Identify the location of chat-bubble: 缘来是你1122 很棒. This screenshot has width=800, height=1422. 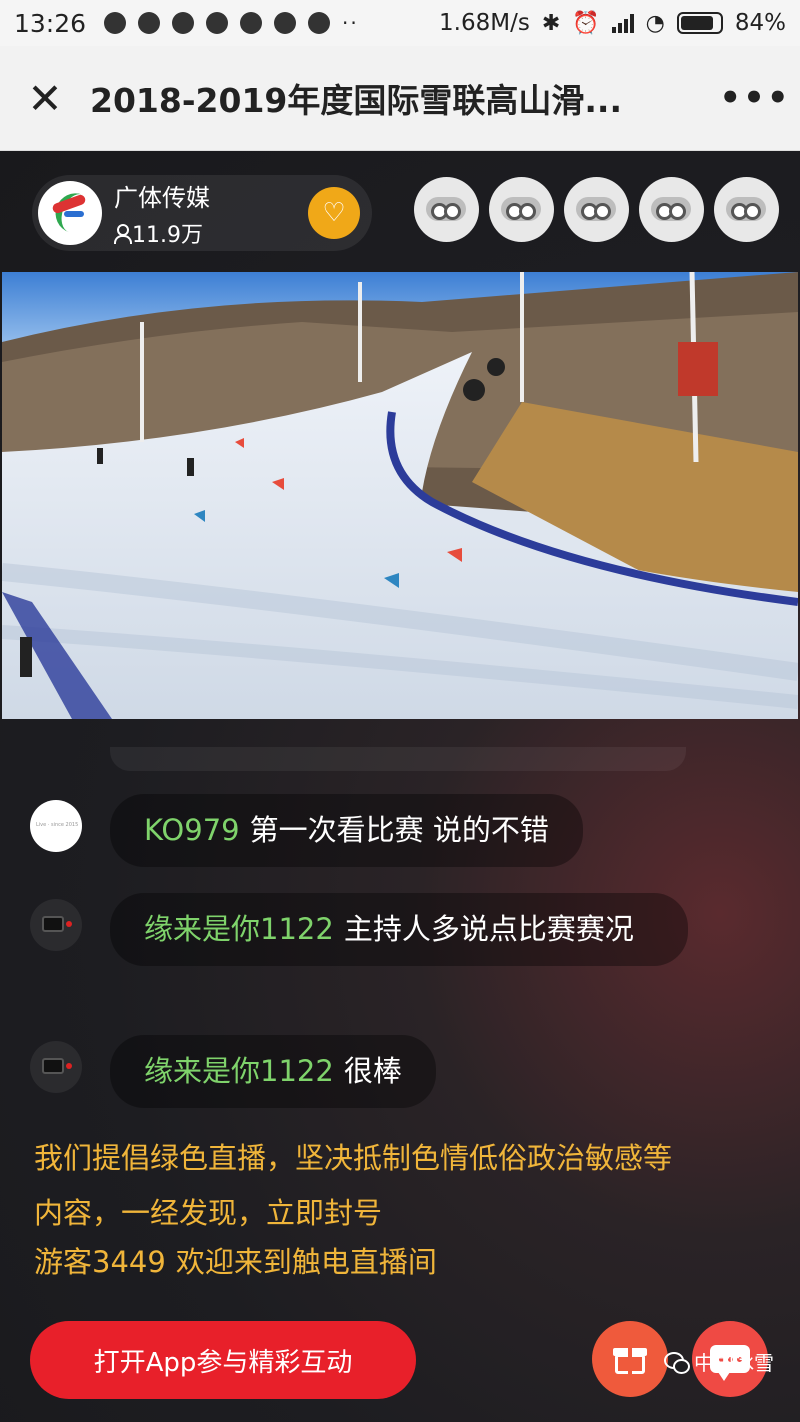
(273, 1071).